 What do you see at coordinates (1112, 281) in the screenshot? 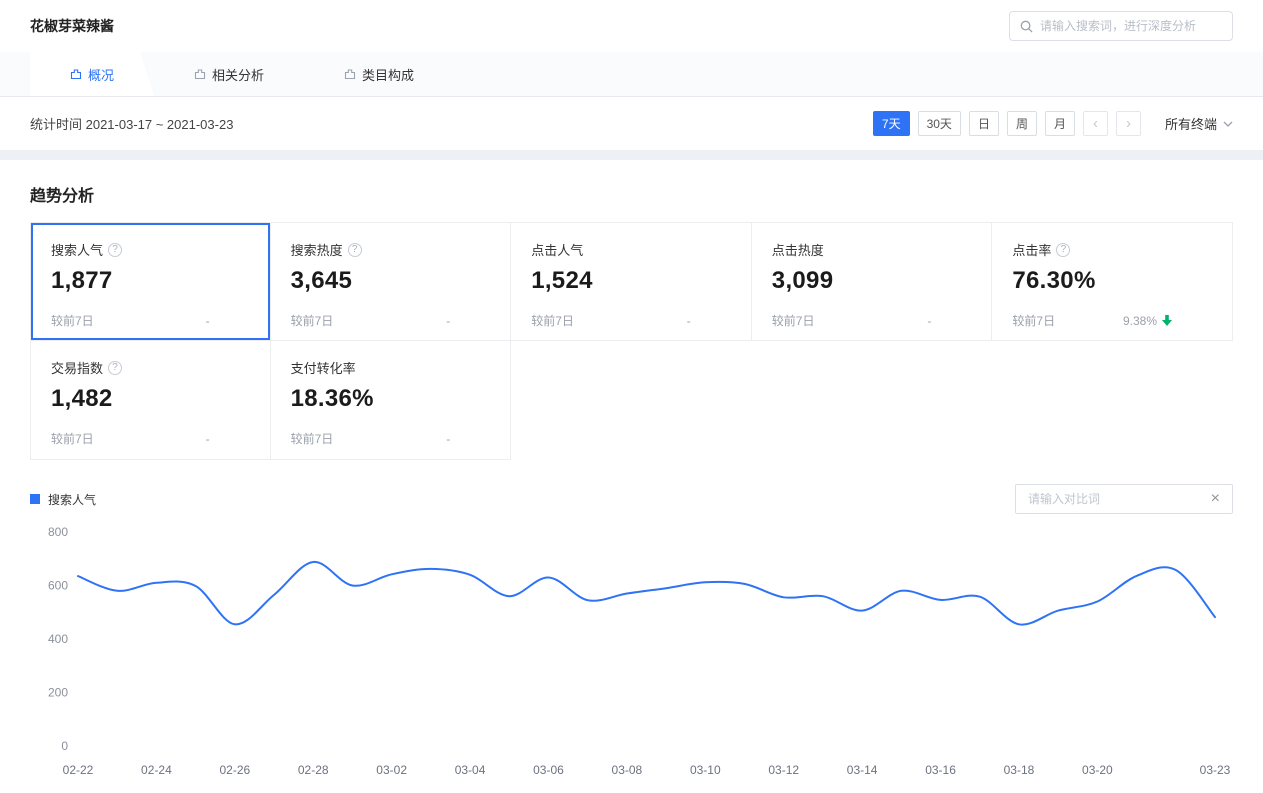
I see `metric-card-click-rate: 点击率? 76.30% 较前7日 9.38%` at bounding box center [1112, 281].